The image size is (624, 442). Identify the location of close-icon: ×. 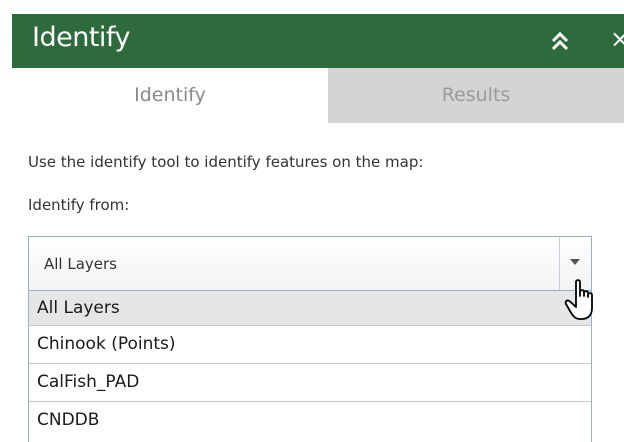
(617, 39).